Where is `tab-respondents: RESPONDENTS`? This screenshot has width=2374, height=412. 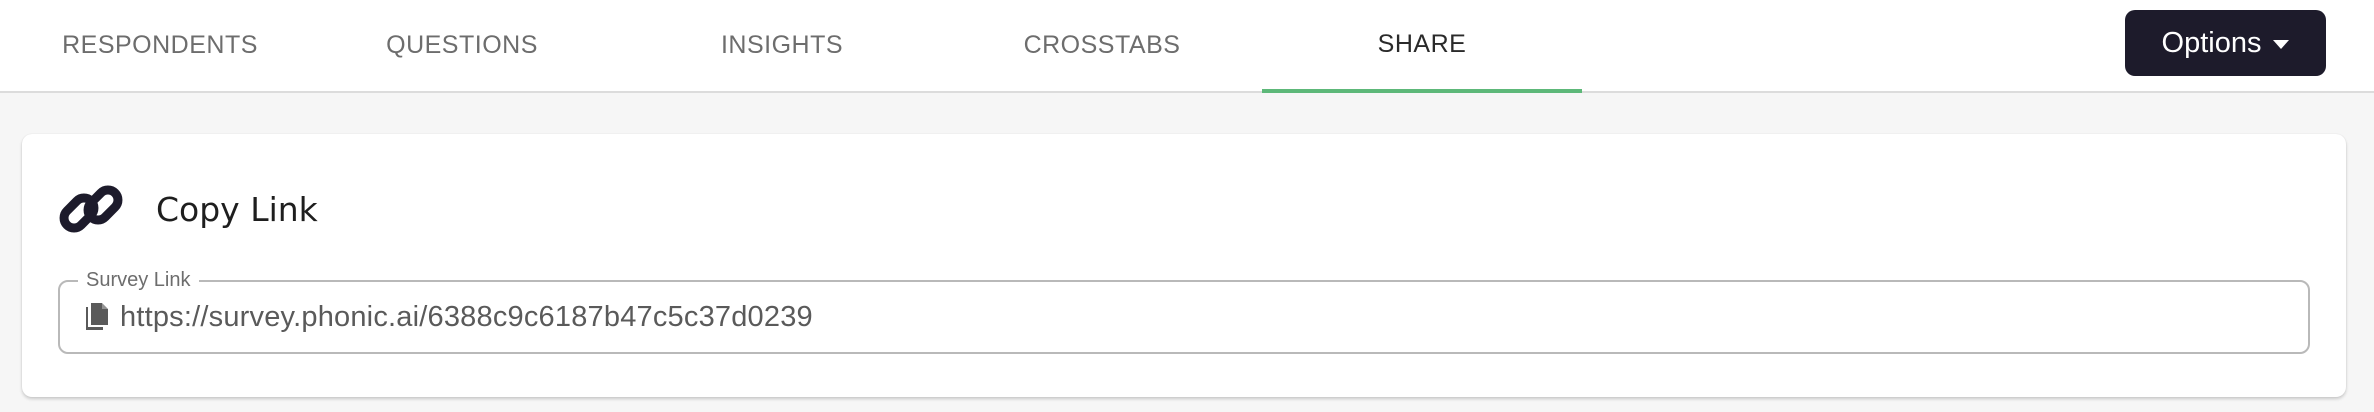
tab-respondents: RESPONDENTS is located at coordinates (160, 45).